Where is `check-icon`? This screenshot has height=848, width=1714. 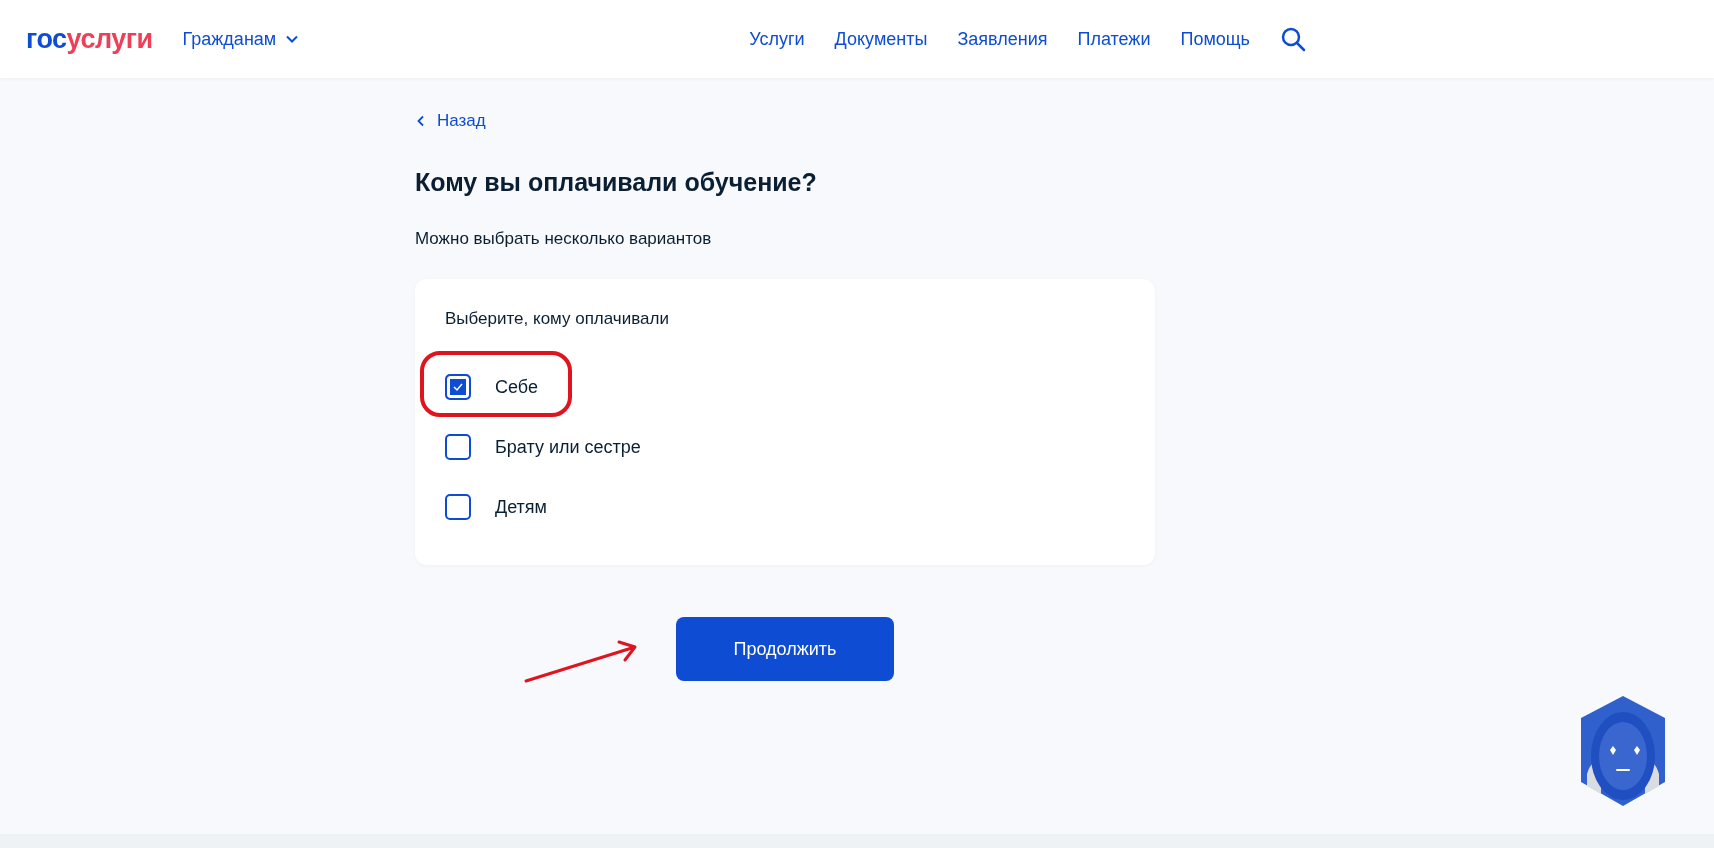
check-icon is located at coordinates (458, 387).